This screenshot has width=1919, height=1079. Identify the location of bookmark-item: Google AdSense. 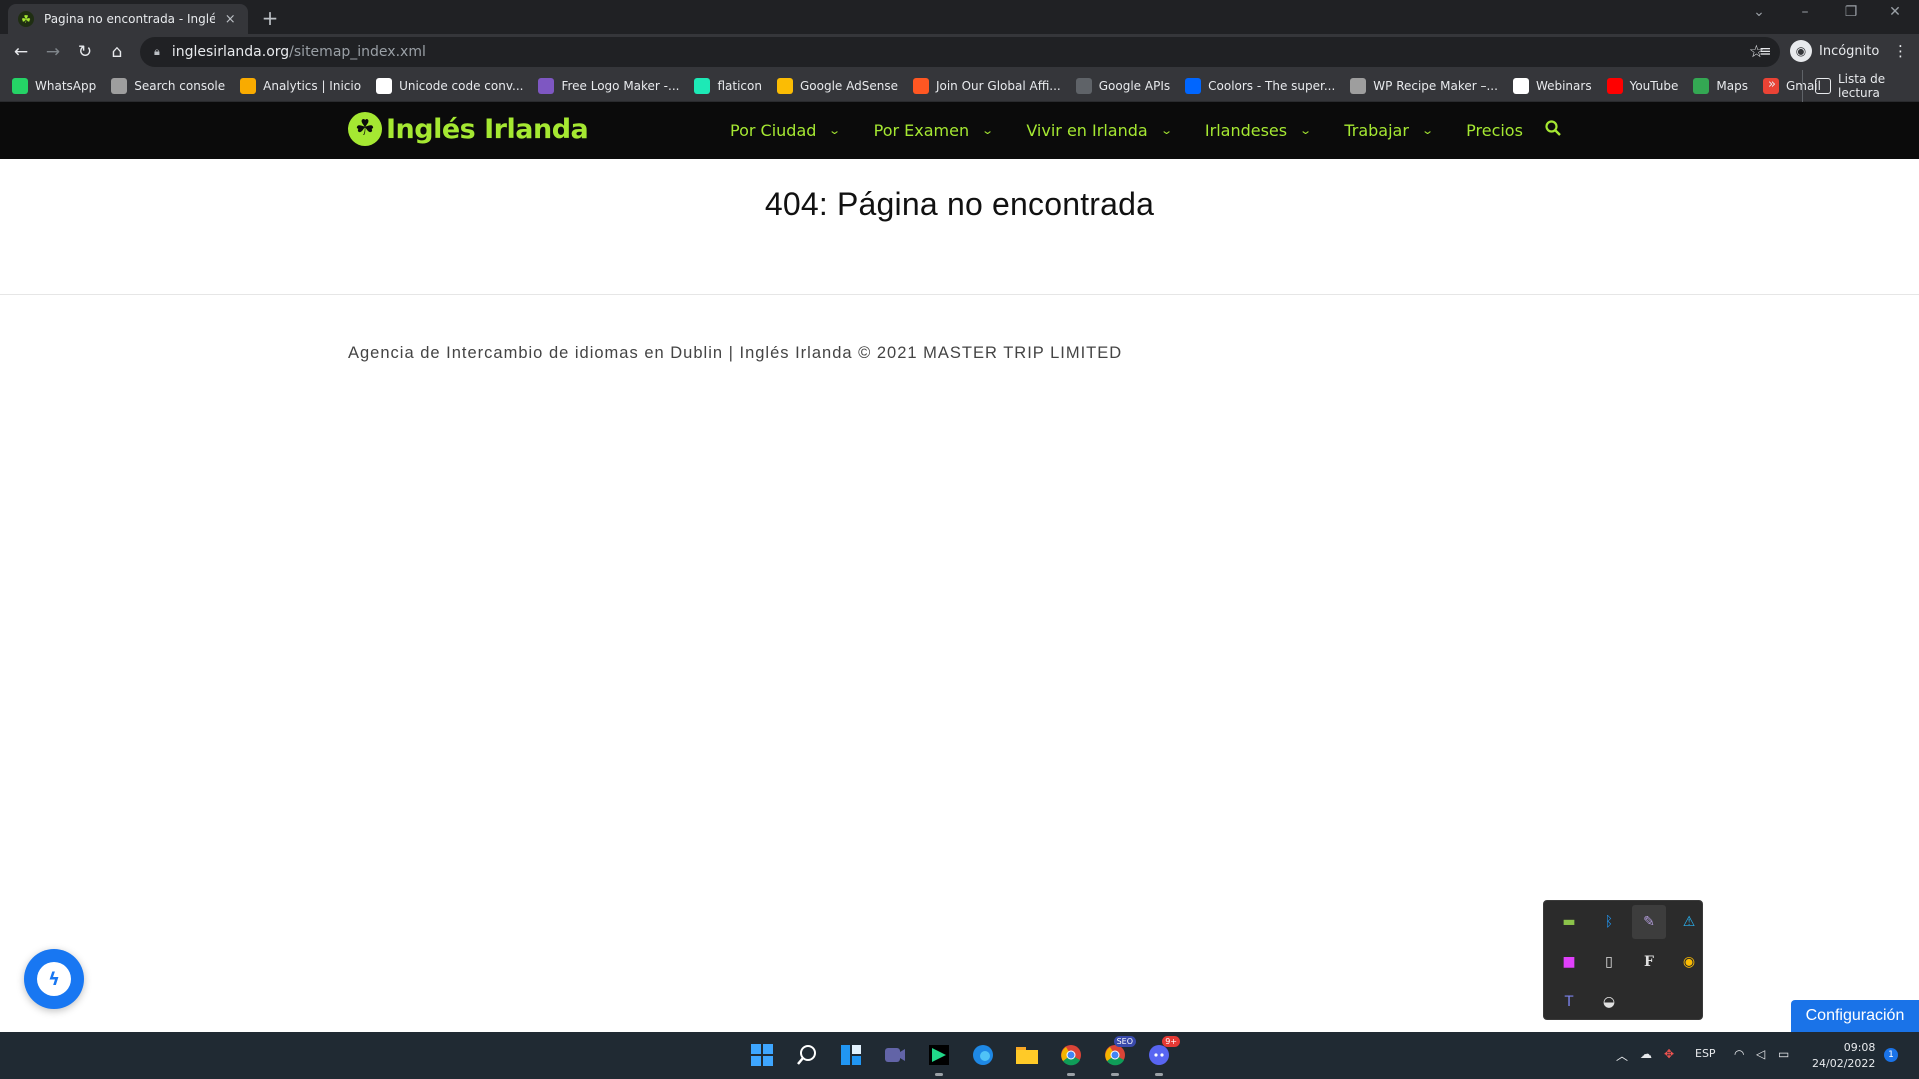
(837, 85).